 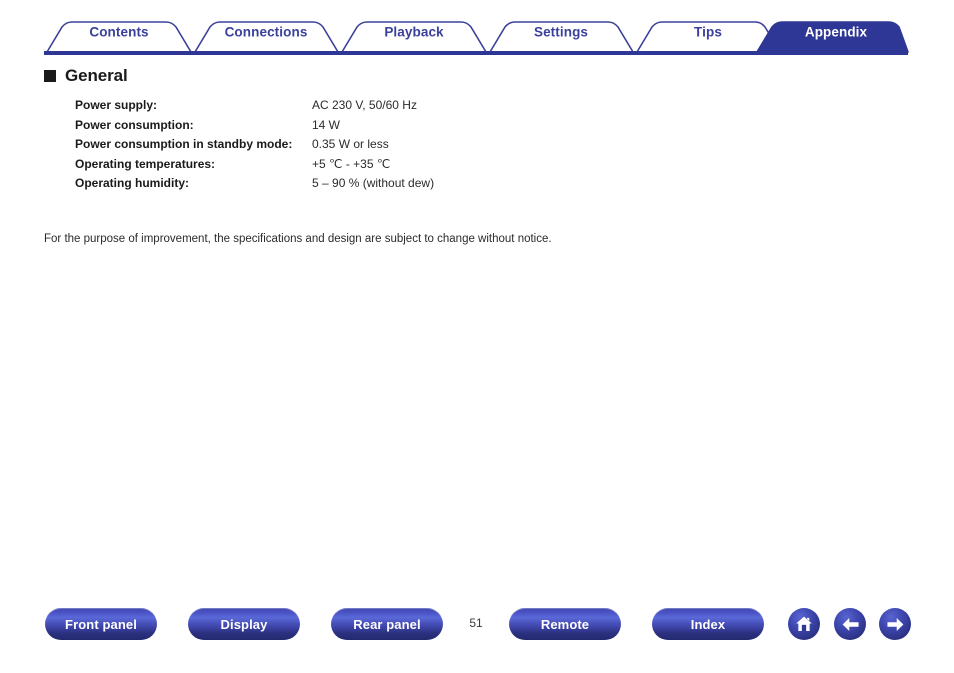 What do you see at coordinates (387, 624) in the screenshot?
I see `rear-panel-button: Rear panel` at bounding box center [387, 624].